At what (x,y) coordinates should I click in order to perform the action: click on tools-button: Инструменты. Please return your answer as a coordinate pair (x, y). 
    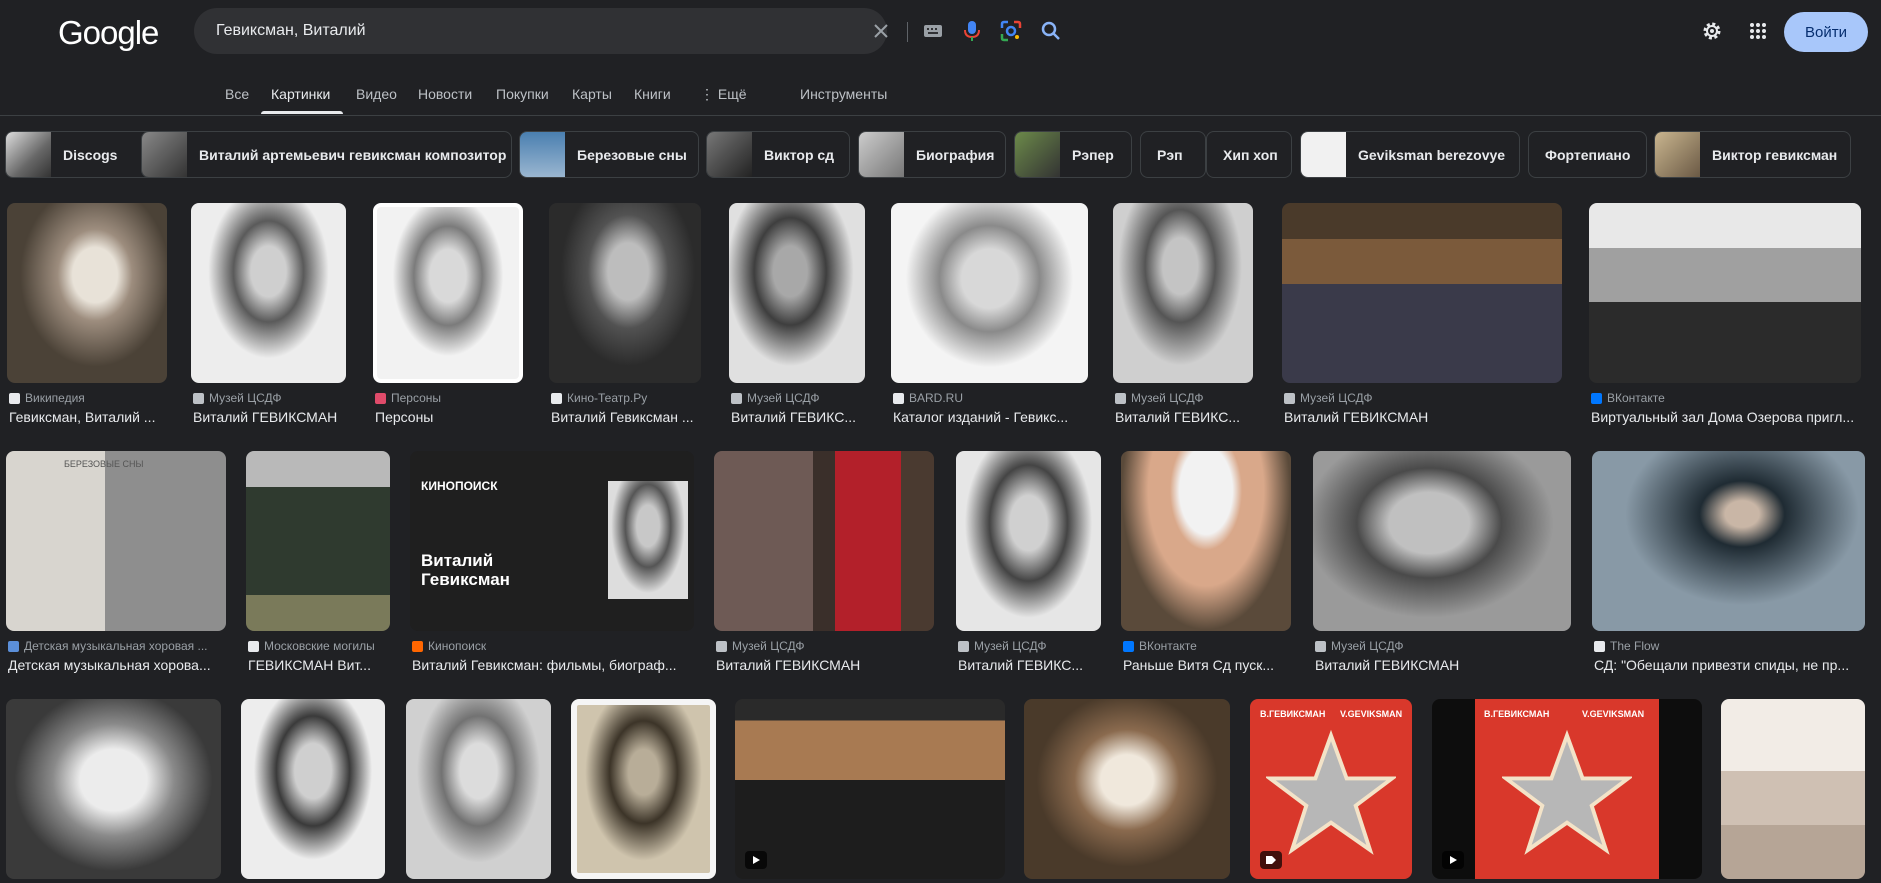
    Looking at the image, I should click on (843, 94).